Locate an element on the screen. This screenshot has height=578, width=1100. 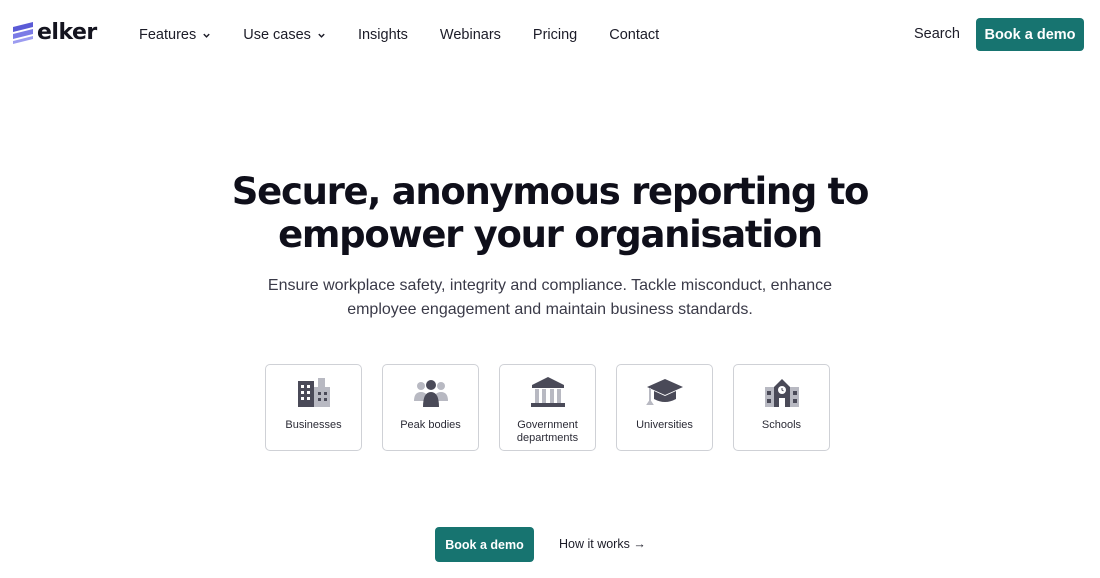
card-label: Businesses is located at coordinates (313, 425).